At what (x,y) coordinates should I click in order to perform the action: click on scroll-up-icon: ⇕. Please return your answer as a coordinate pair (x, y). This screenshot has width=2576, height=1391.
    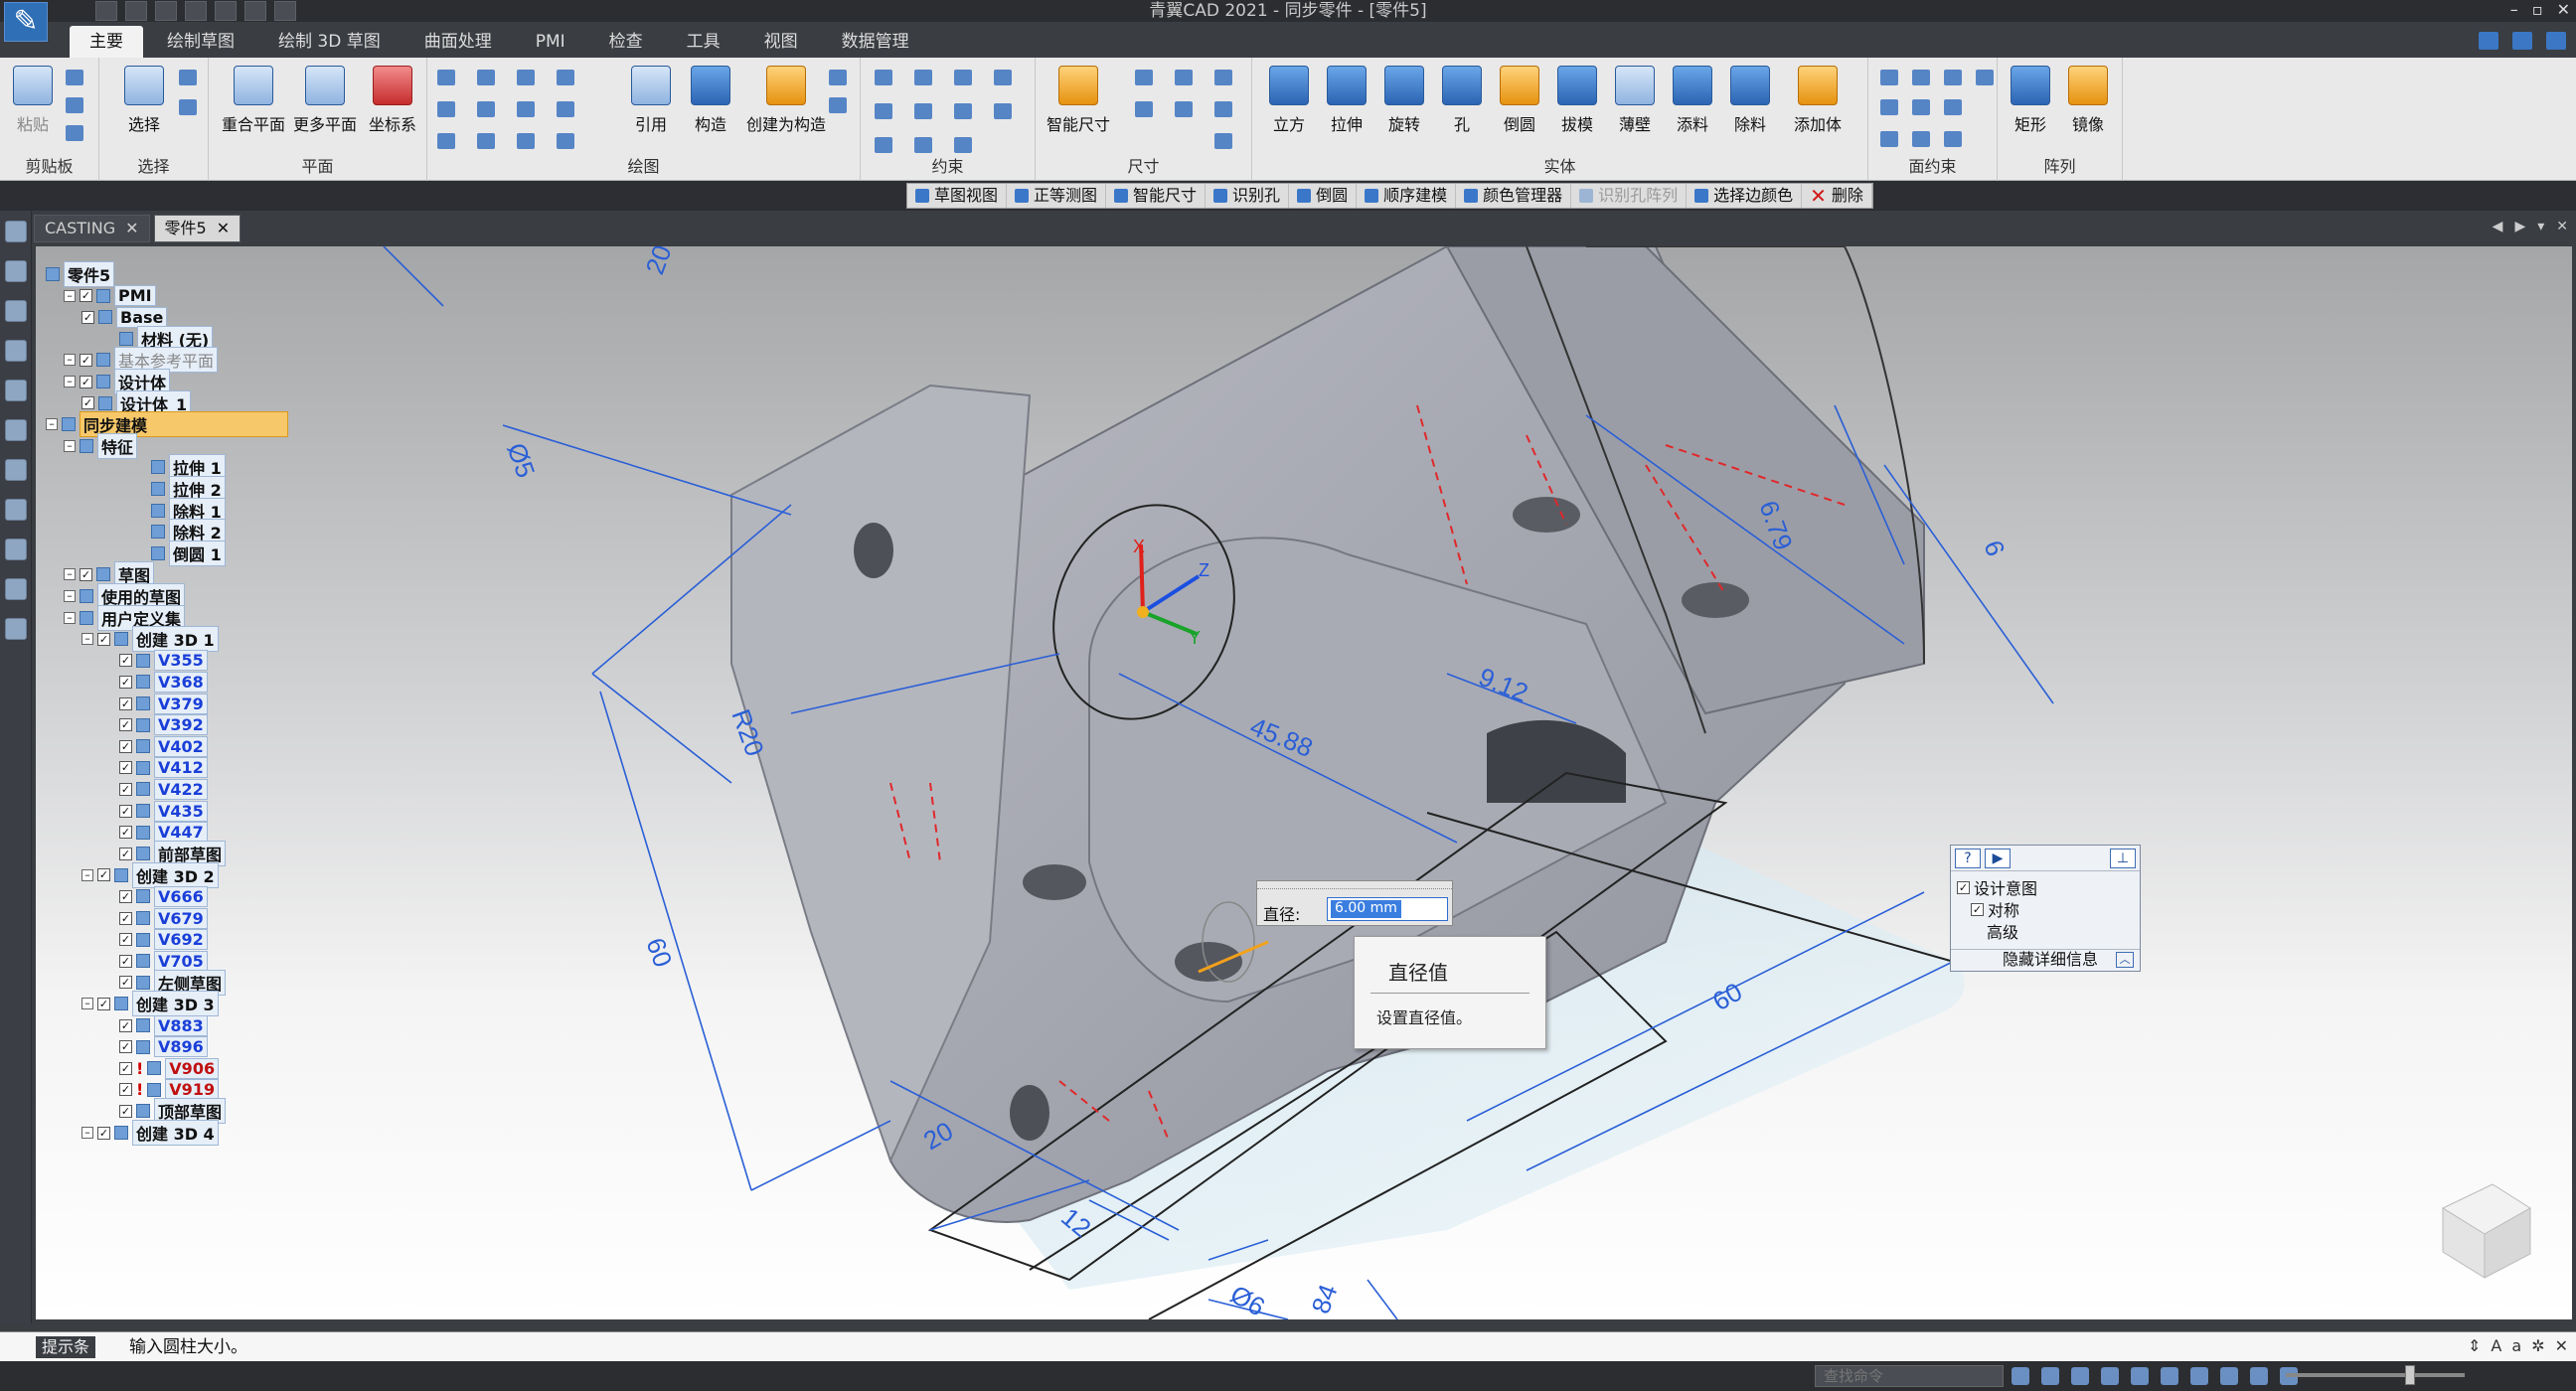
    Looking at the image, I should click on (2474, 1345).